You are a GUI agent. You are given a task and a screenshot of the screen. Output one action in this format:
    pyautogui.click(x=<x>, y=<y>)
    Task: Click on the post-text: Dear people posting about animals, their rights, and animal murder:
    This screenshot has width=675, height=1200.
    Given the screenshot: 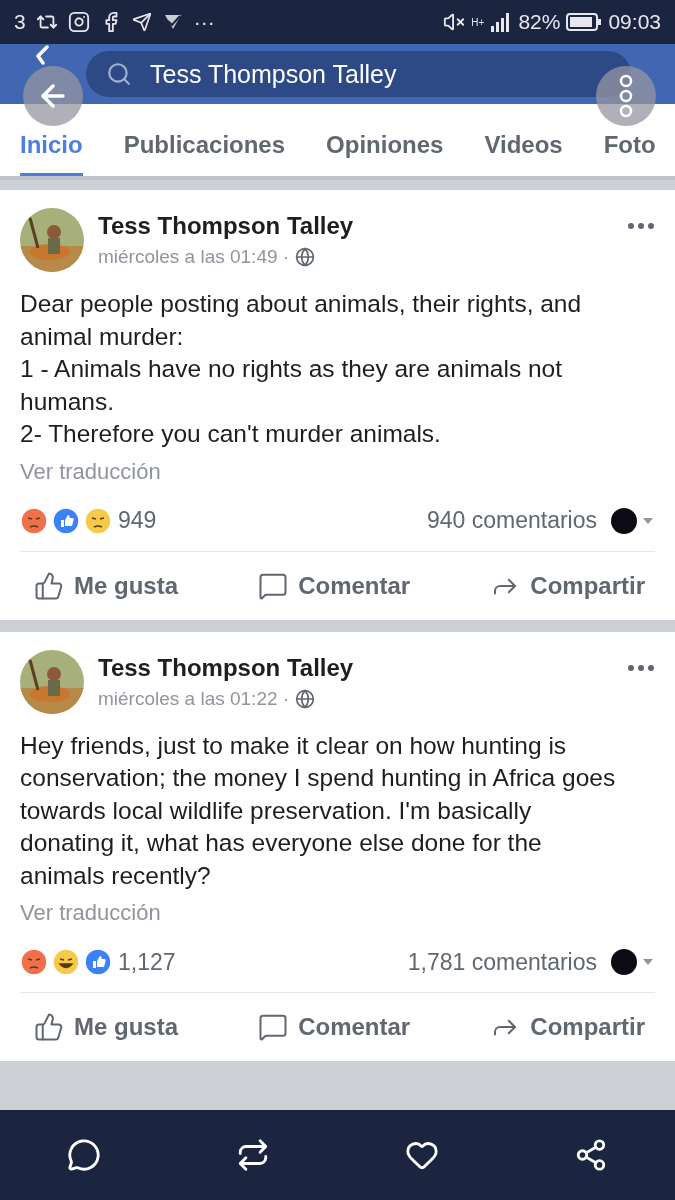 What is the action you would take?
    pyautogui.click(x=301, y=320)
    